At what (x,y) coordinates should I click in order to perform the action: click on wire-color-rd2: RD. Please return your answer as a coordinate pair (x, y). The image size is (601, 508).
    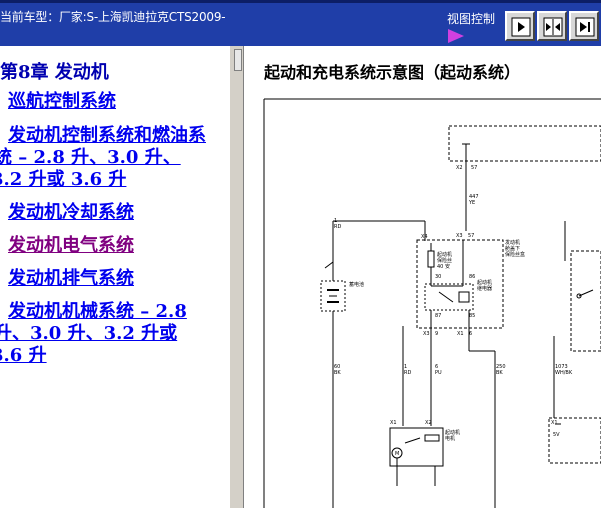
    Looking at the image, I should click on (407, 373).